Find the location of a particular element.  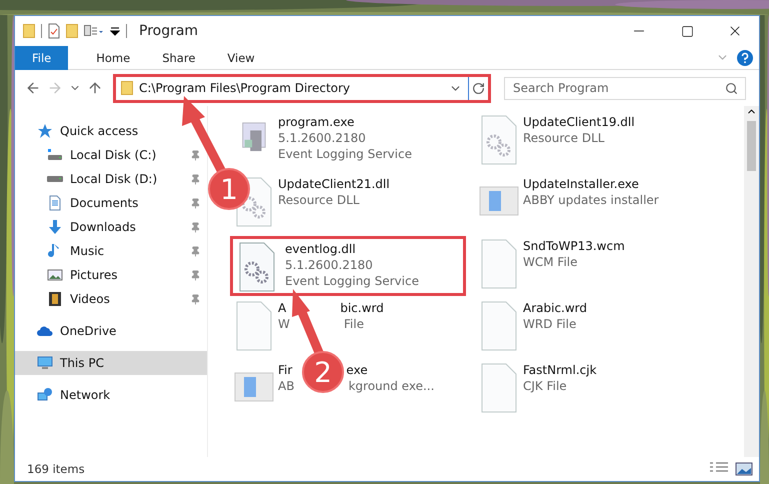

item-count: 169 items is located at coordinates (56, 469).